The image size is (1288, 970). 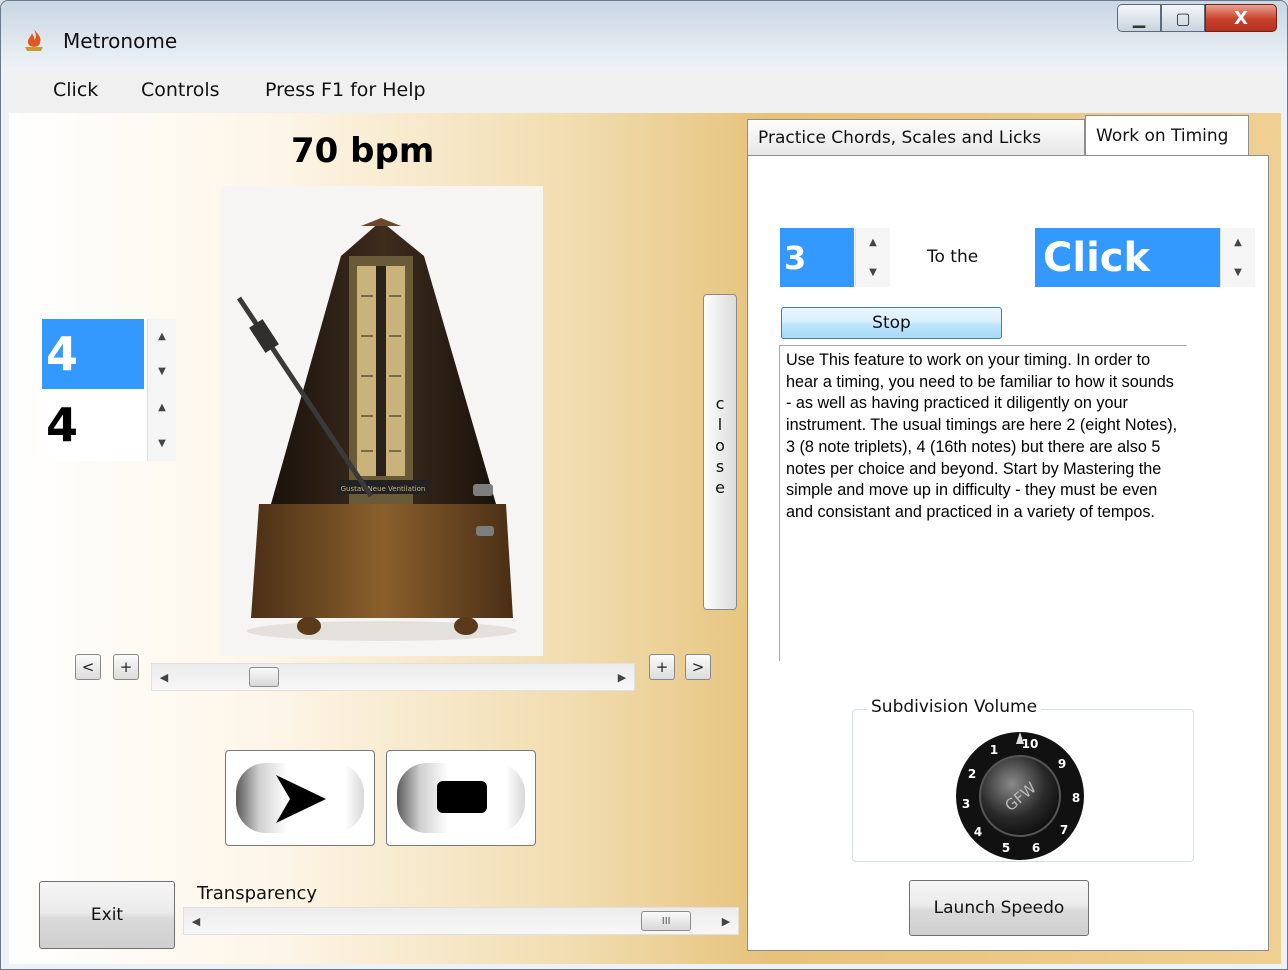 I want to click on knob-mark: 1, so click(x=994, y=750).